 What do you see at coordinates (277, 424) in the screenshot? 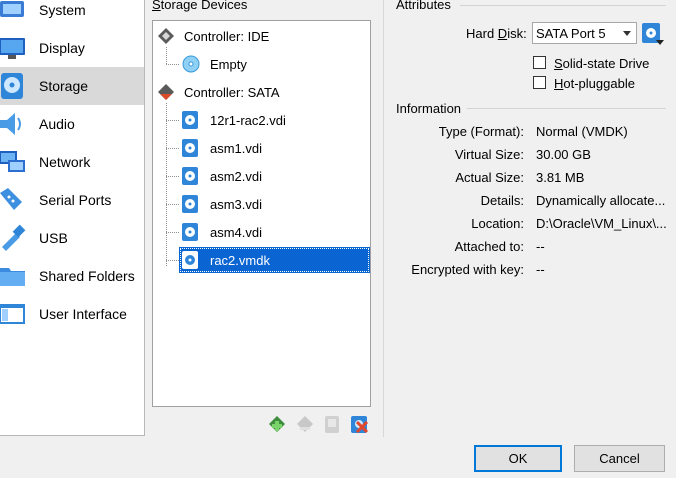
I see `add-attachment-icon` at bounding box center [277, 424].